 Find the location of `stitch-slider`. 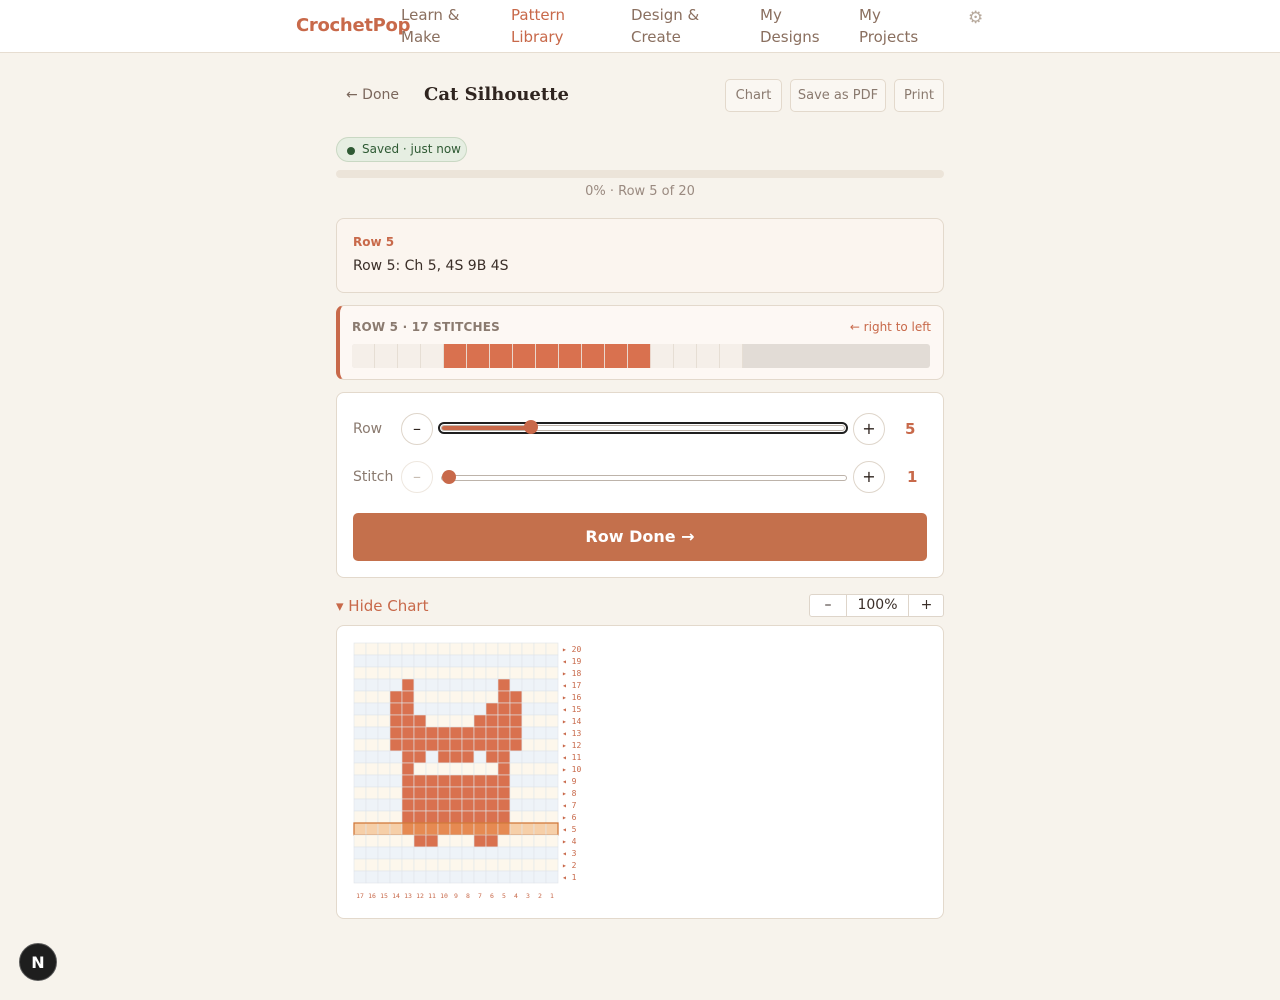

stitch-slider is located at coordinates (644, 477).